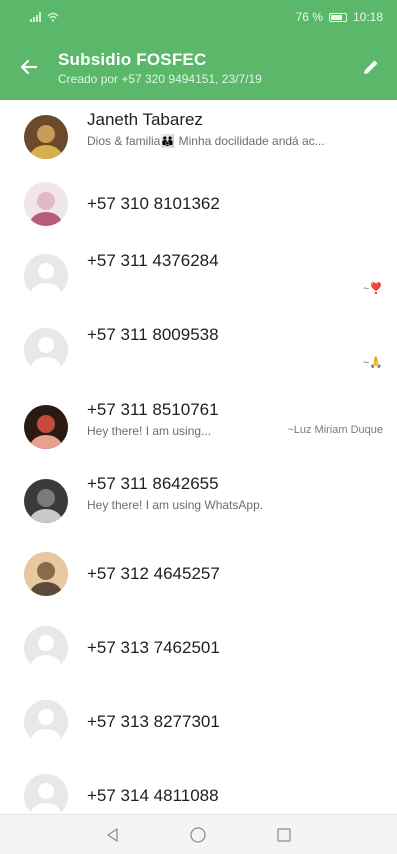  What do you see at coordinates (153, 483) in the screenshot?
I see `contact-name: +57 311 8642655` at bounding box center [153, 483].